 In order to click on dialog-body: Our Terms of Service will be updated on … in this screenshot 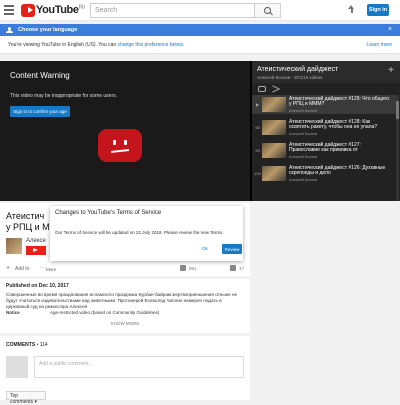, I will do `click(139, 232)`.